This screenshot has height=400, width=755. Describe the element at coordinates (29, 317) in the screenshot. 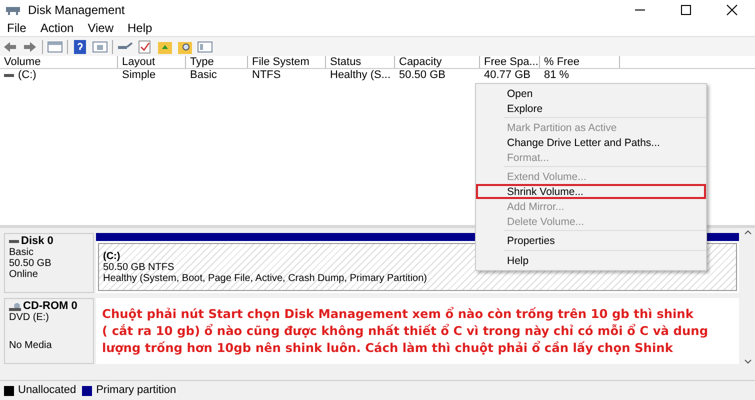

I see `disk-detail: DVD (E:)` at that location.